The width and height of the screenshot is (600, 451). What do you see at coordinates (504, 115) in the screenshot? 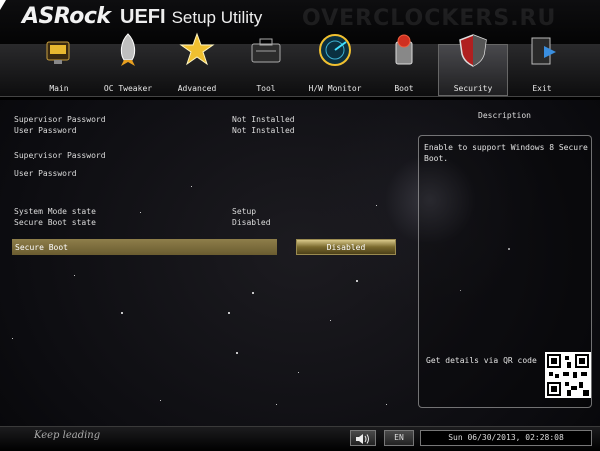
I see `description-title: Description` at bounding box center [504, 115].